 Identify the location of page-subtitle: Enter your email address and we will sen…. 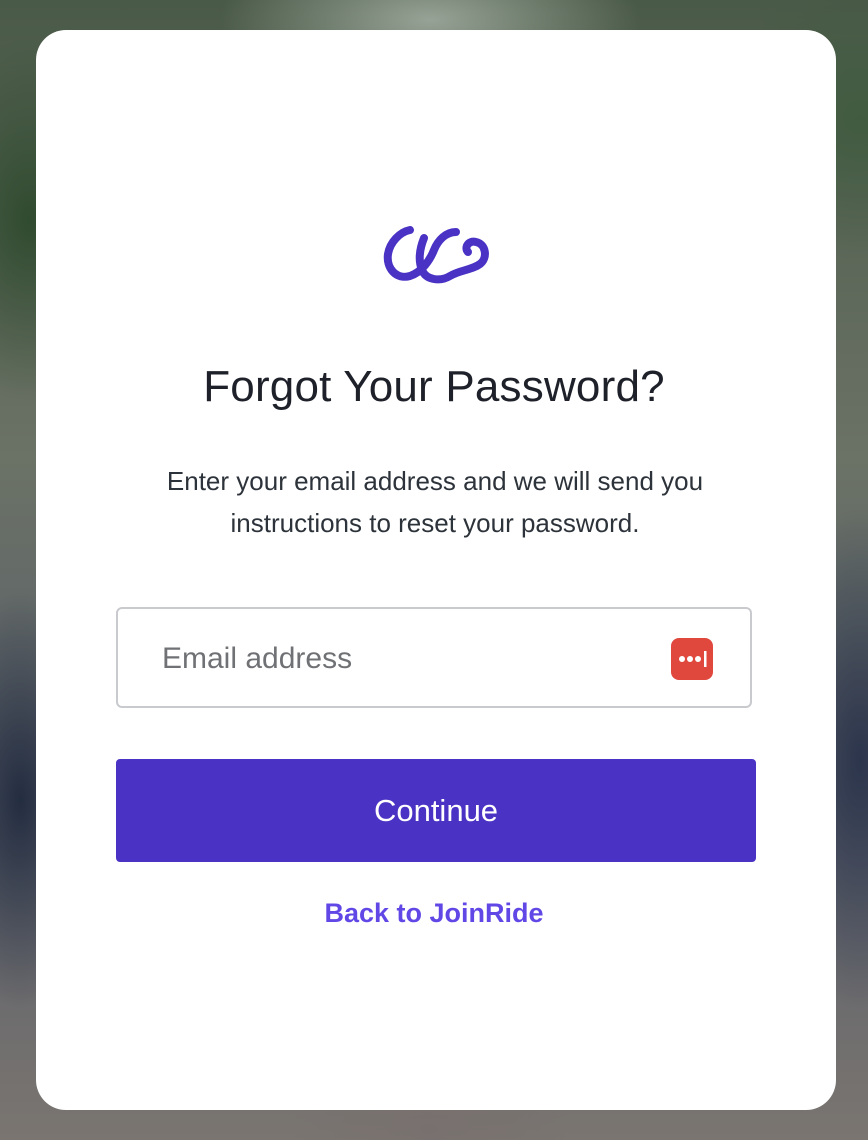
(435, 502).